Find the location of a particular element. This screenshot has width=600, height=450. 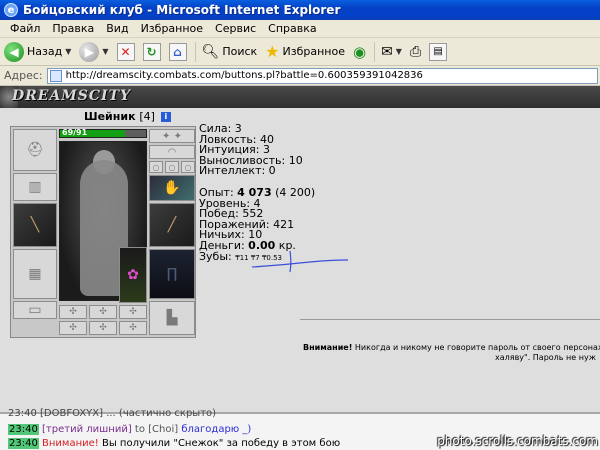

slot-gloves: ✋ is located at coordinates (172, 188).